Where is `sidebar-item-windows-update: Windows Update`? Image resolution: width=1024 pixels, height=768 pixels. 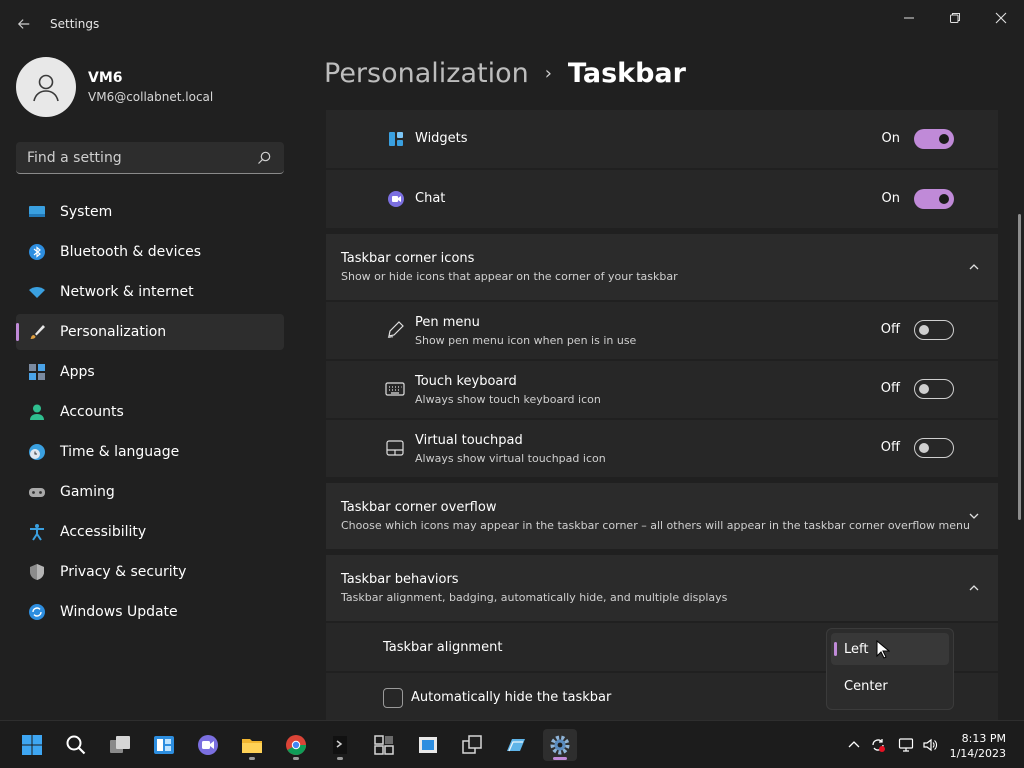 sidebar-item-windows-update: Windows Update is located at coordinates (150, 612).